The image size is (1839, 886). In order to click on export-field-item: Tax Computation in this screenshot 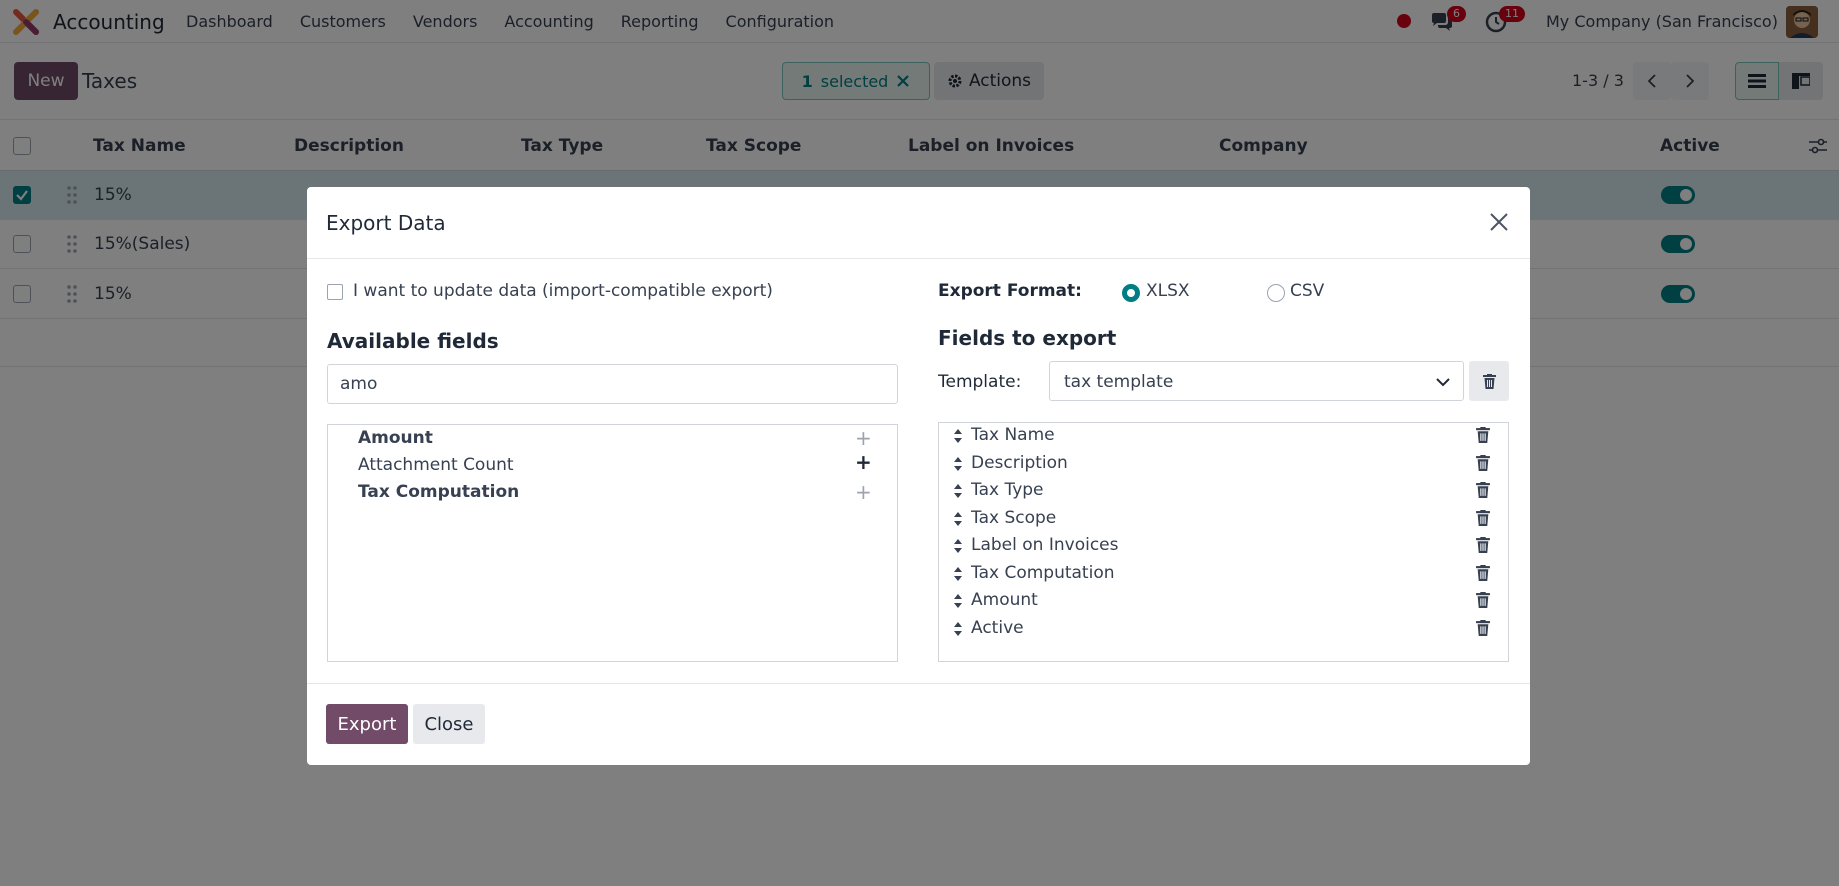, I will do `click(1225, 575)`.